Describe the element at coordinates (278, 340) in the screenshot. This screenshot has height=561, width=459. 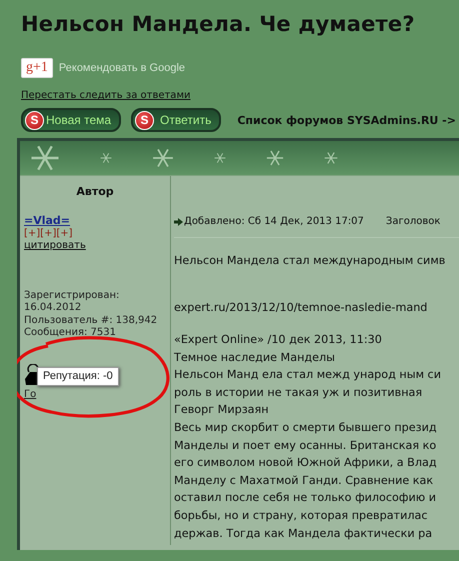
I see `post-text: «Expert Online» /10 дек 2013, 11:30` at that location.